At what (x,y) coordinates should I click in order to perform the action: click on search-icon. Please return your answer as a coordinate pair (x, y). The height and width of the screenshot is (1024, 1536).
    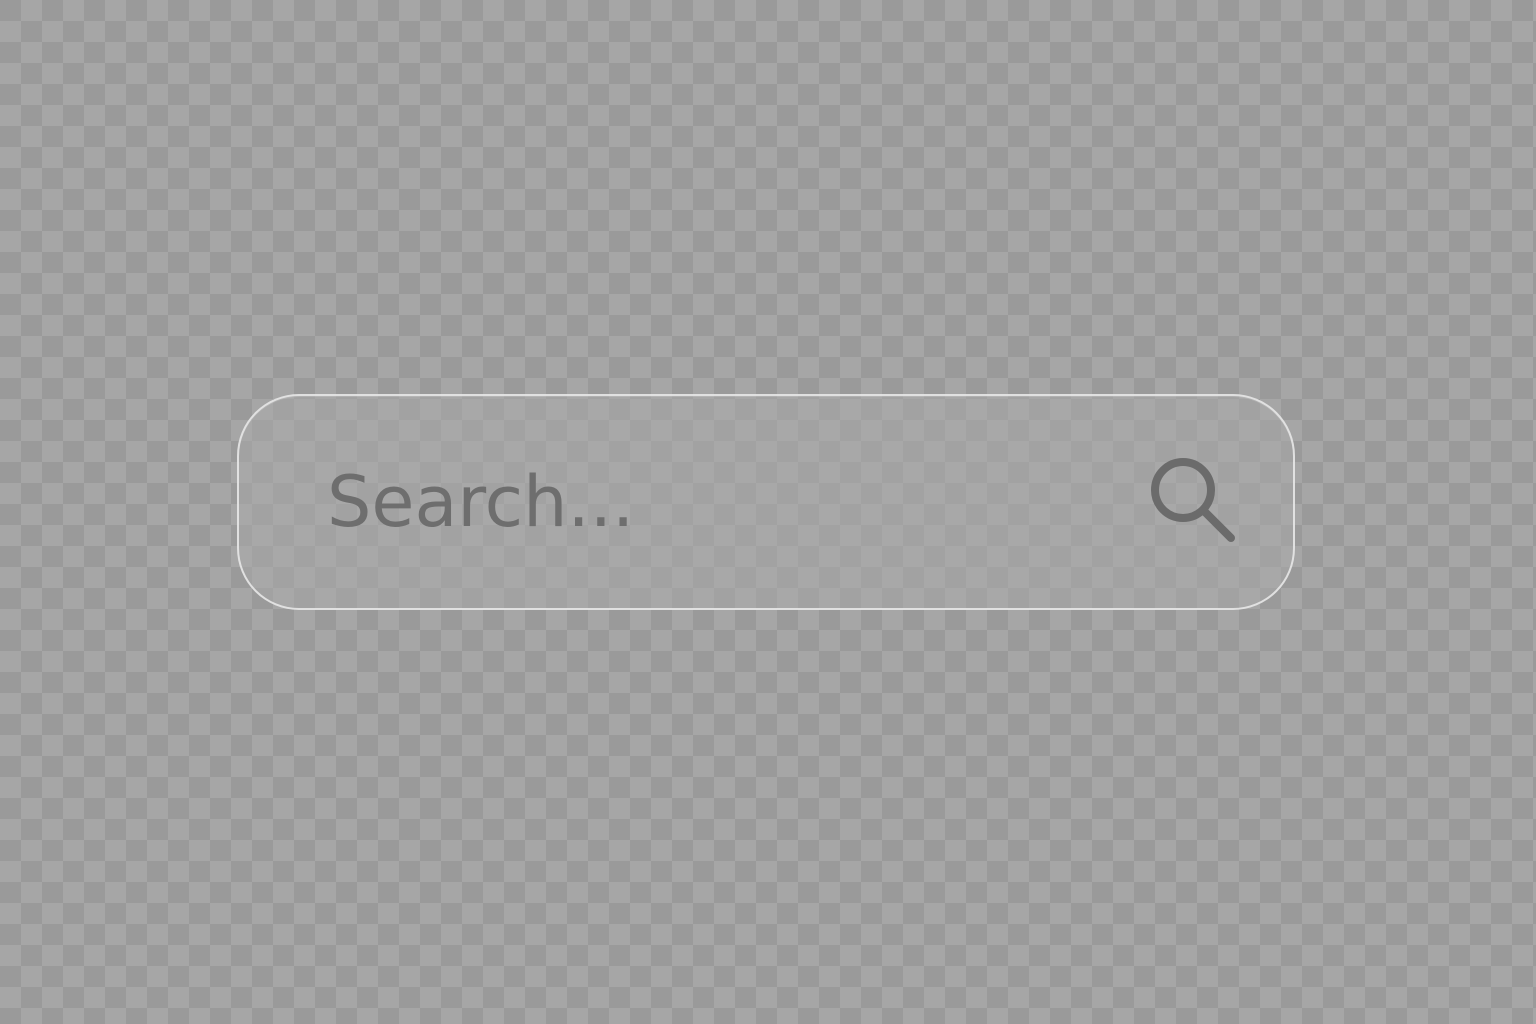
    Looking at the image, I should click on (1194, 503).